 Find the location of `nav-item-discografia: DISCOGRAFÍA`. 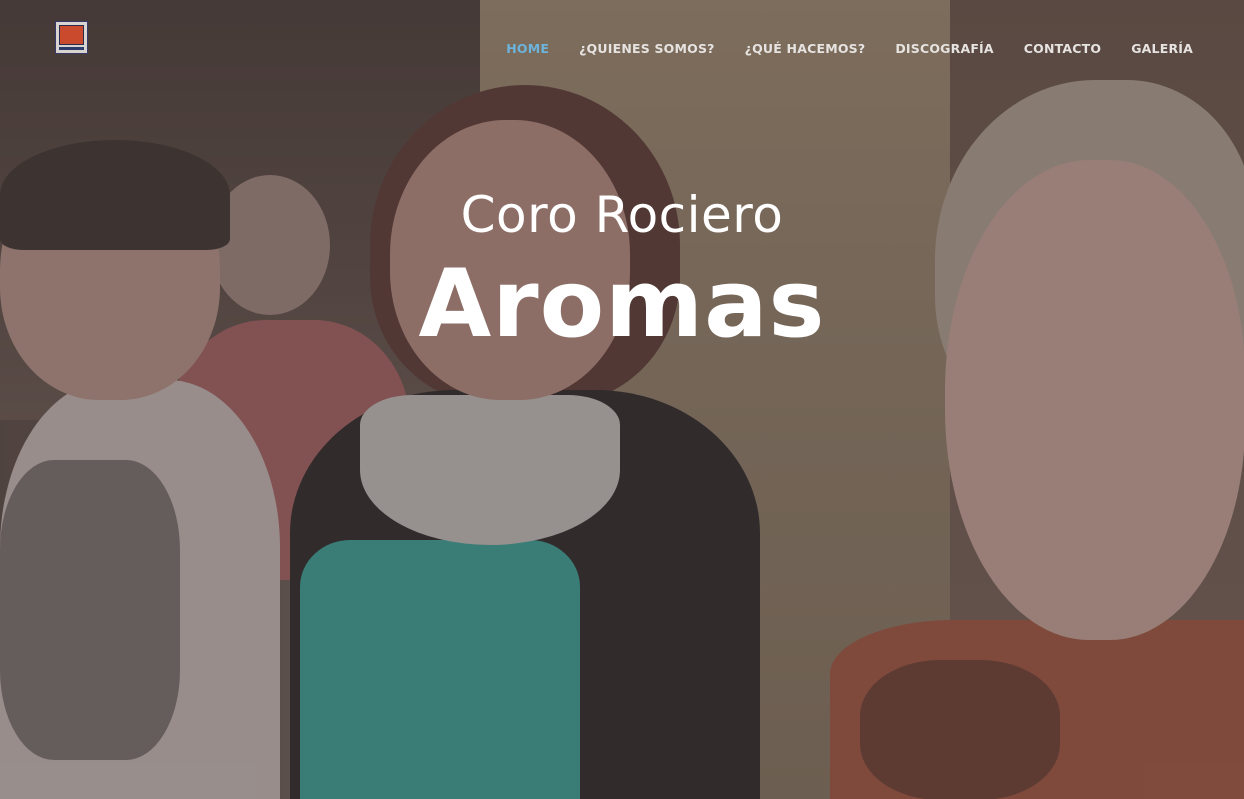

nav-item-discografia: DISCOGRAFÍA is located at coordinates (944, 48).